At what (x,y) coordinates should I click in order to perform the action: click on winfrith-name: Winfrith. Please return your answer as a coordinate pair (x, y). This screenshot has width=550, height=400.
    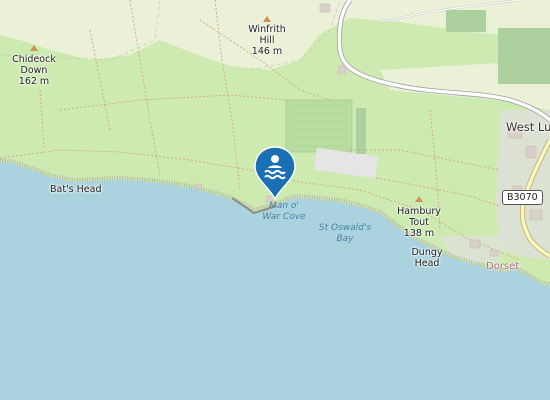
    Looking at the image, I should click on (267, 29).